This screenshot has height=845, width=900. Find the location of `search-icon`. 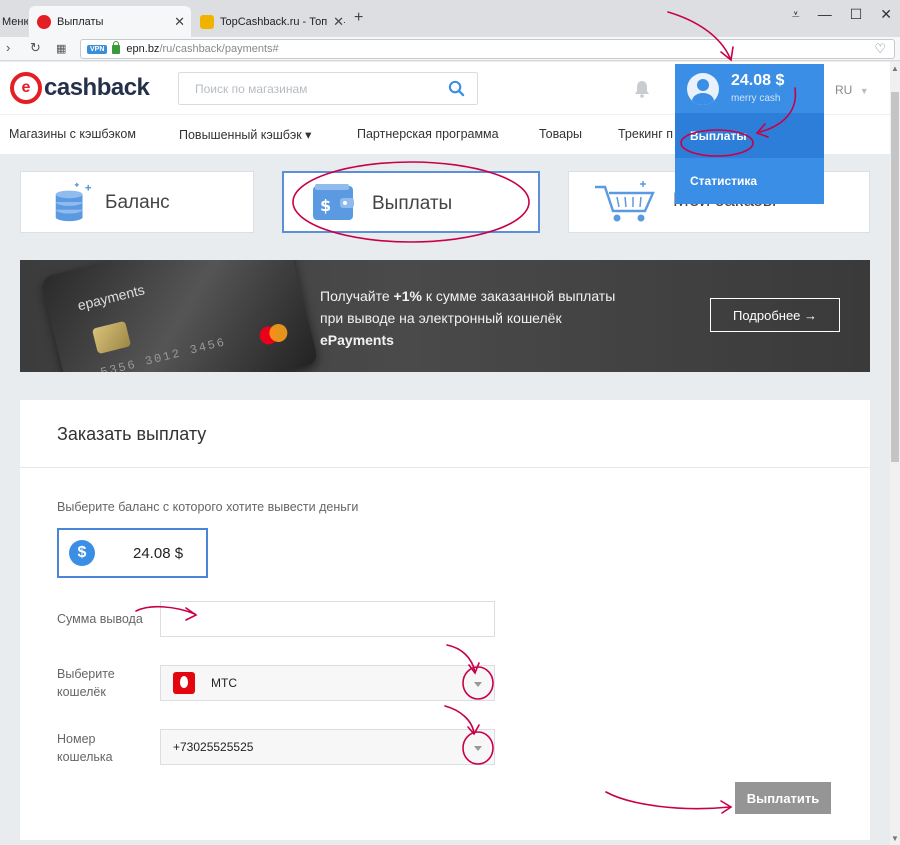

search-icon is located at coordinates (456, 88).